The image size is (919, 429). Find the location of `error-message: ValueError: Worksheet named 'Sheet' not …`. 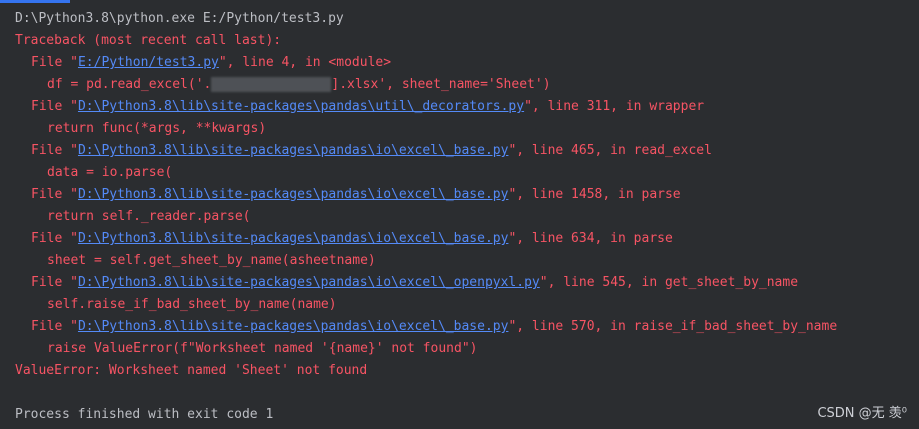

error-message: ValueError: Worksheet named 'Sheet' not … is located at coordinates (191, 370).